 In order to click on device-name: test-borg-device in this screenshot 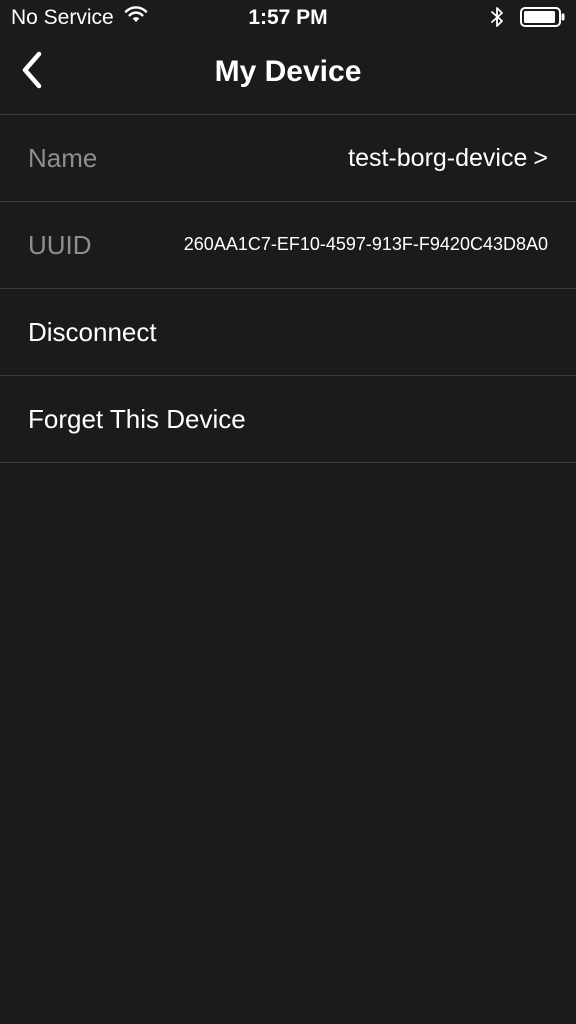, I will do `click(438, 158)`.